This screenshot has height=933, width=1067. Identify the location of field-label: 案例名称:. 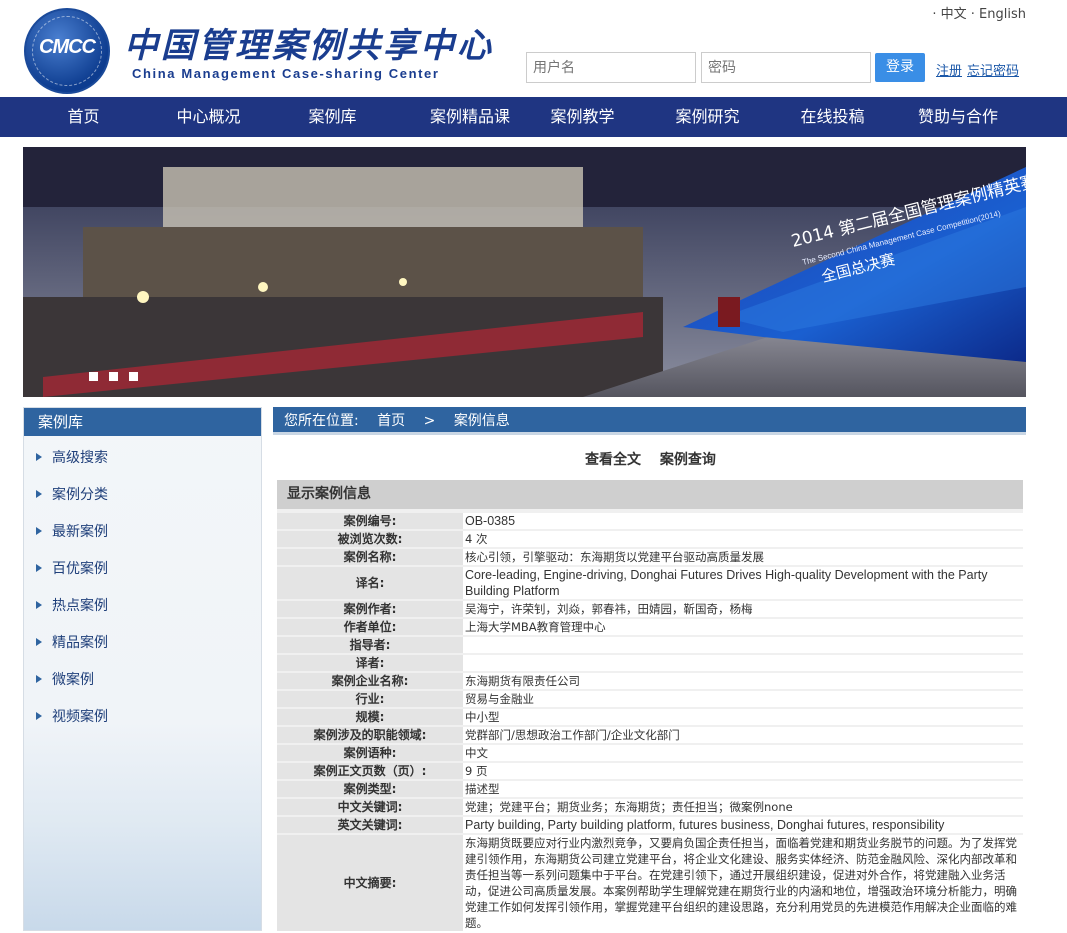
(370, 557).